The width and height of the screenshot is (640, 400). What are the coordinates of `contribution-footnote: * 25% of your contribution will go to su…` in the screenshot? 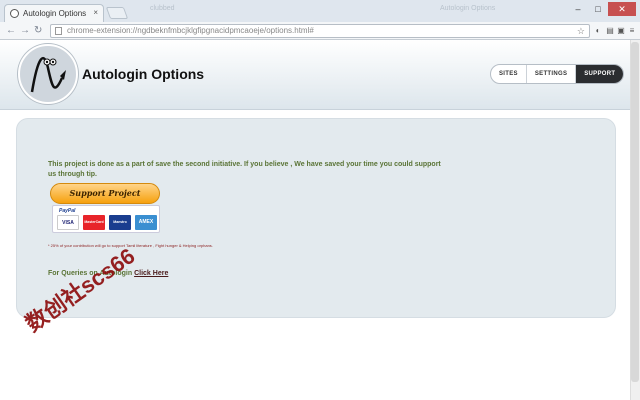 It's located at (130, 245).